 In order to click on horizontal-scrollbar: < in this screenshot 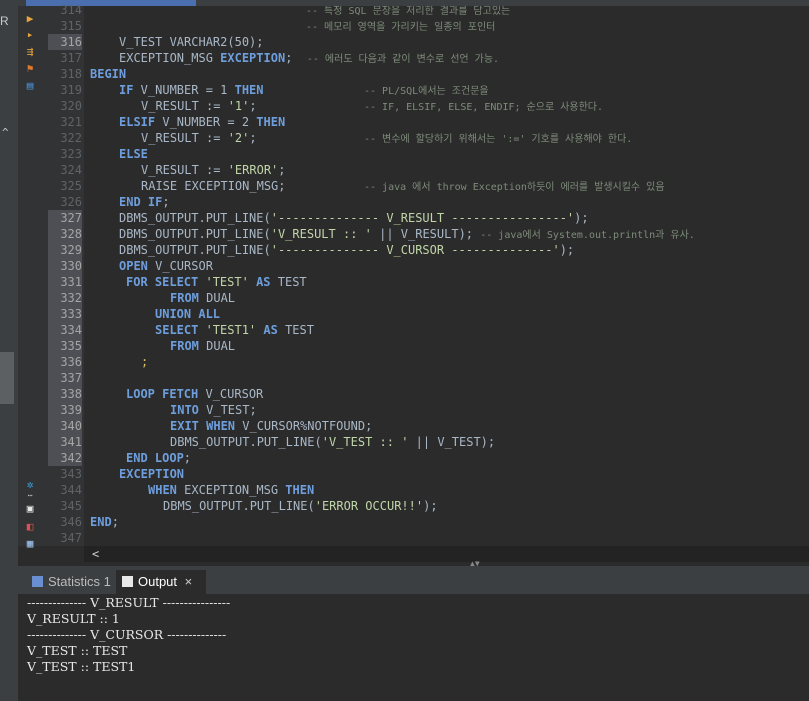, I will do `click(446, 554)`.